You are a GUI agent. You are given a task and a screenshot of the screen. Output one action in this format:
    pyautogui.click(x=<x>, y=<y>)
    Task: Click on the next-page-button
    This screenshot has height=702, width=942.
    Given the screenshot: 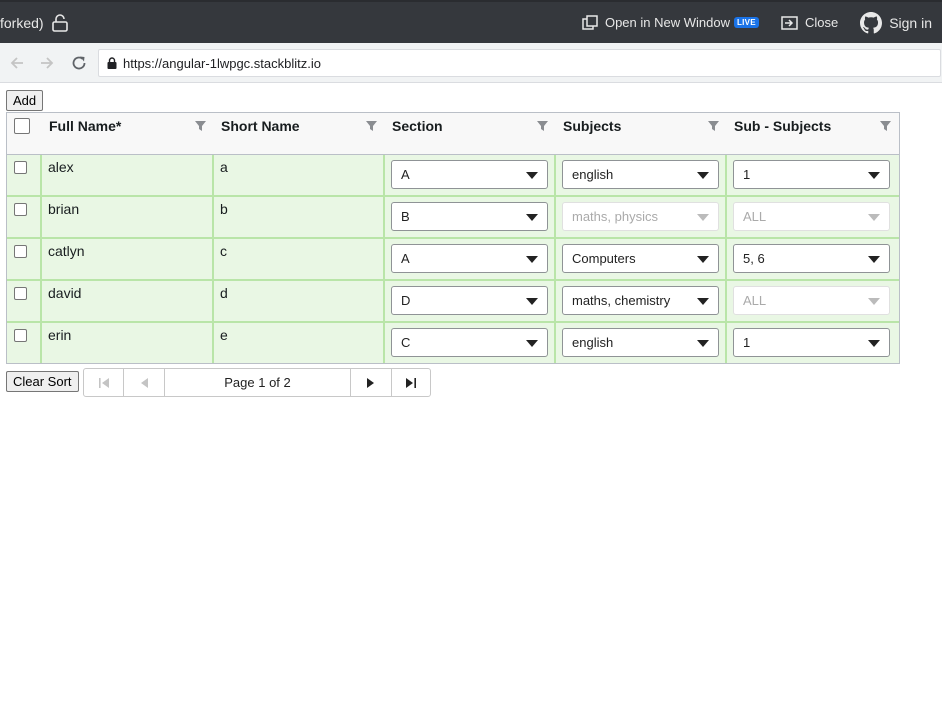 What is the action you would take?
    pyautogui.click(x=371, y=382)
    